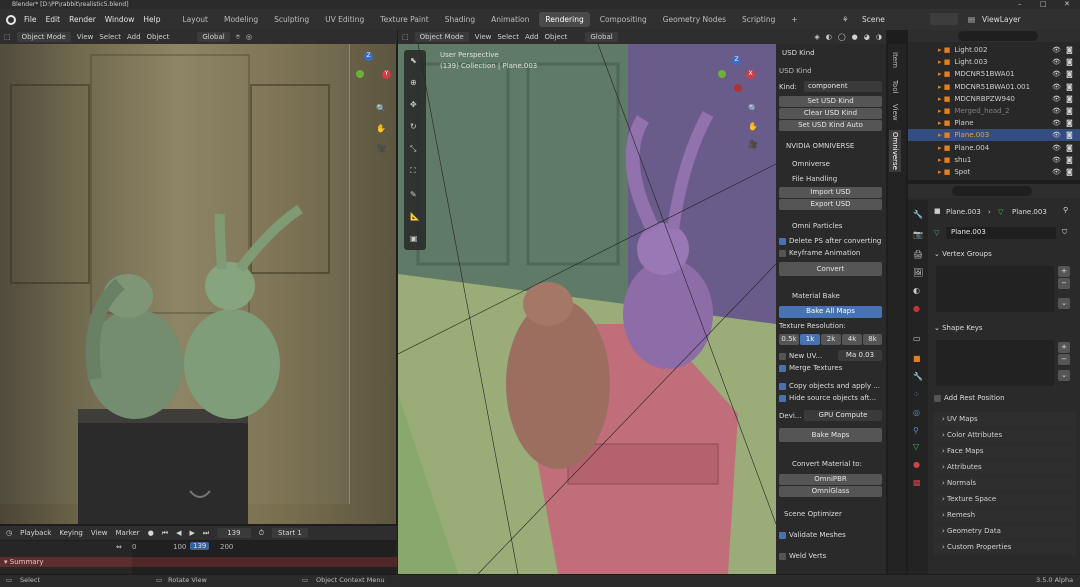 This screenshot has height=587, width=1080. Describe the element at coordinates (918, 234) in the screenshot. I see `render-icon: 📷` at that location.